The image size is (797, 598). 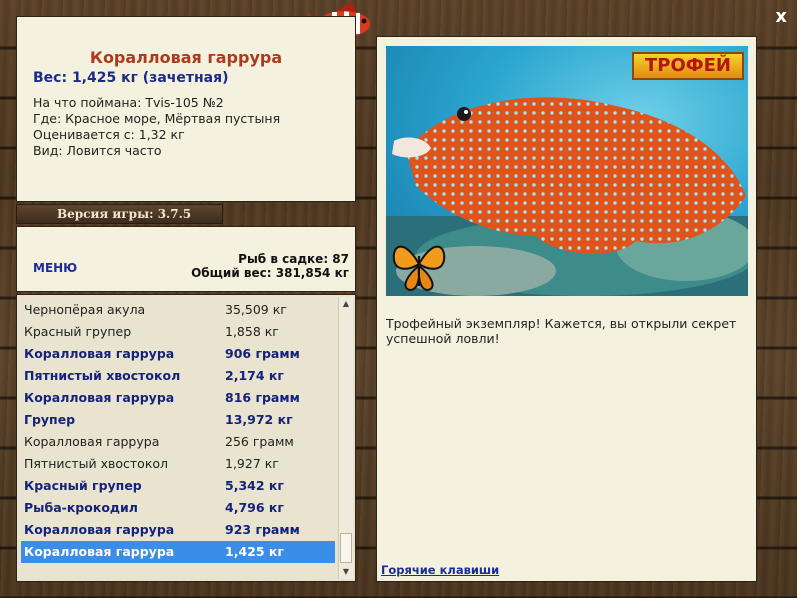 What do you see at coordinates (252, 463) in the screenshot?
I see `fish-weight-value: 1,927 кг` at bounding box center [252, 463].